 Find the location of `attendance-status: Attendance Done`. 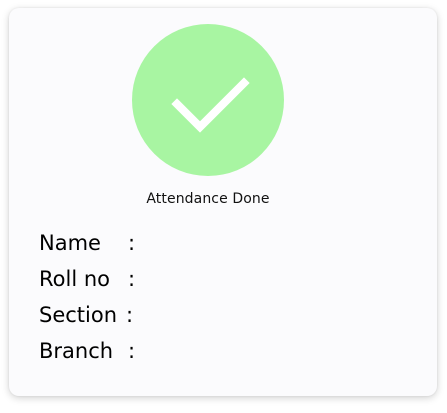

attendance-status: Attendance Done is located at coordinates (208, 199).